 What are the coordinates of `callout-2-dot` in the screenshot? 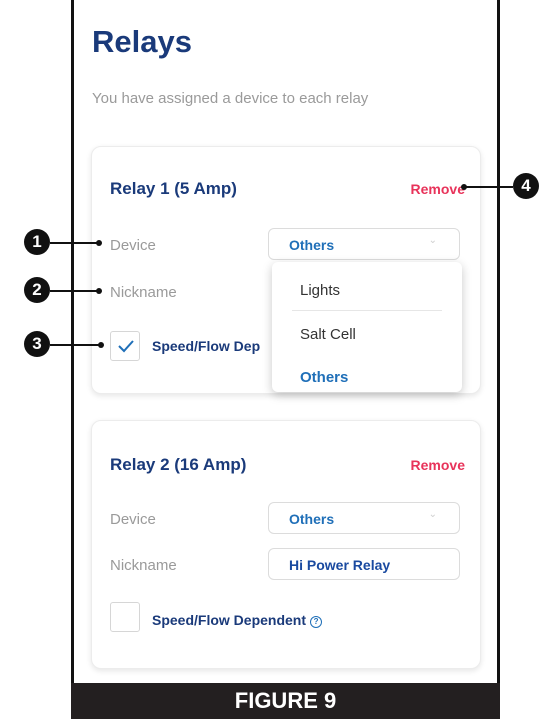 It's located at (99, 291).